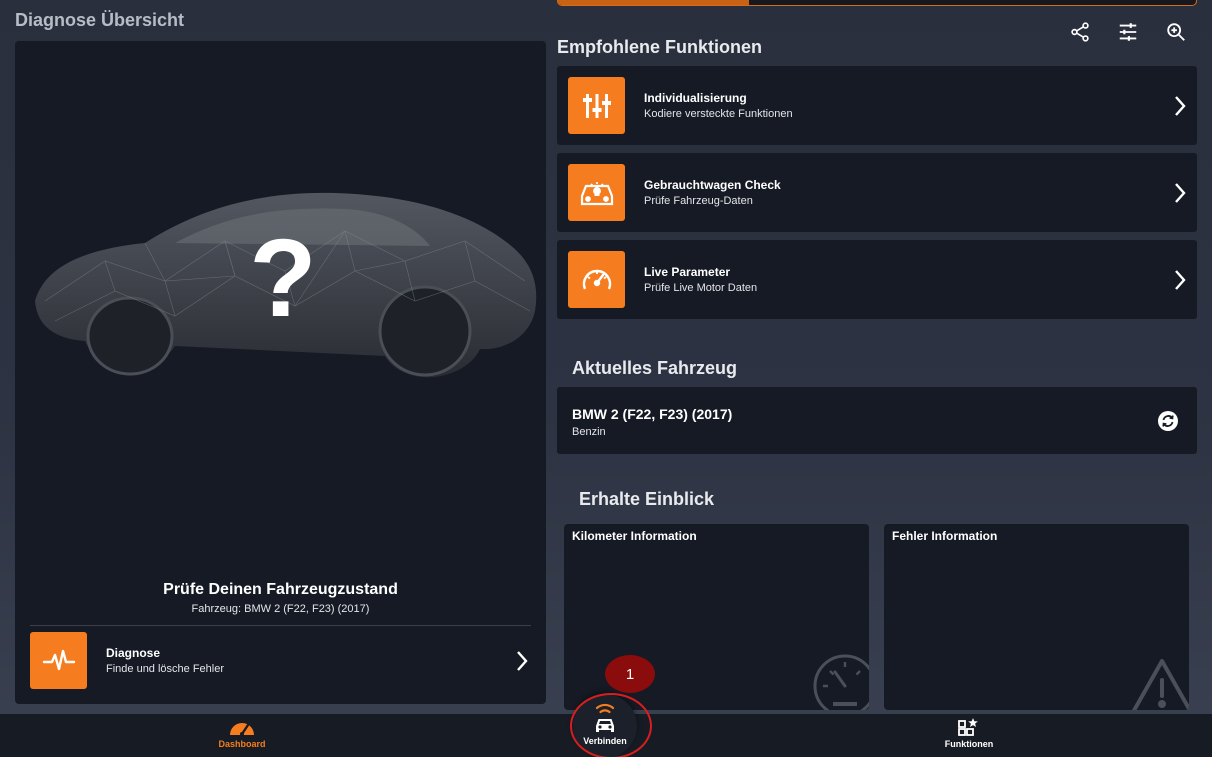  I want to click on function-title: Individualisierung, so click(695, 98).